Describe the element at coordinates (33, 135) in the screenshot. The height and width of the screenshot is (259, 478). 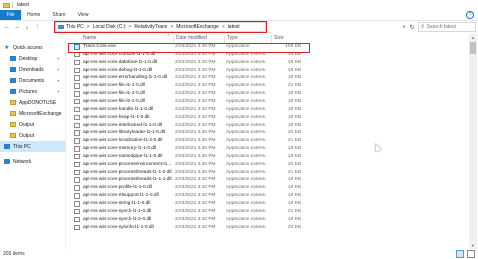
I see `sidebar-item-output-2: Output` at that location.